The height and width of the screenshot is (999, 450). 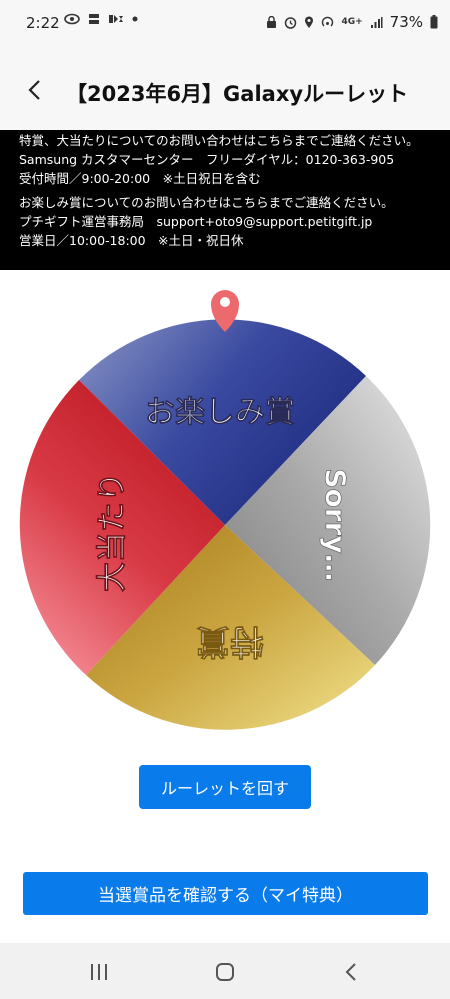 I want to click on dot-icon, so click(x=135, y=19).